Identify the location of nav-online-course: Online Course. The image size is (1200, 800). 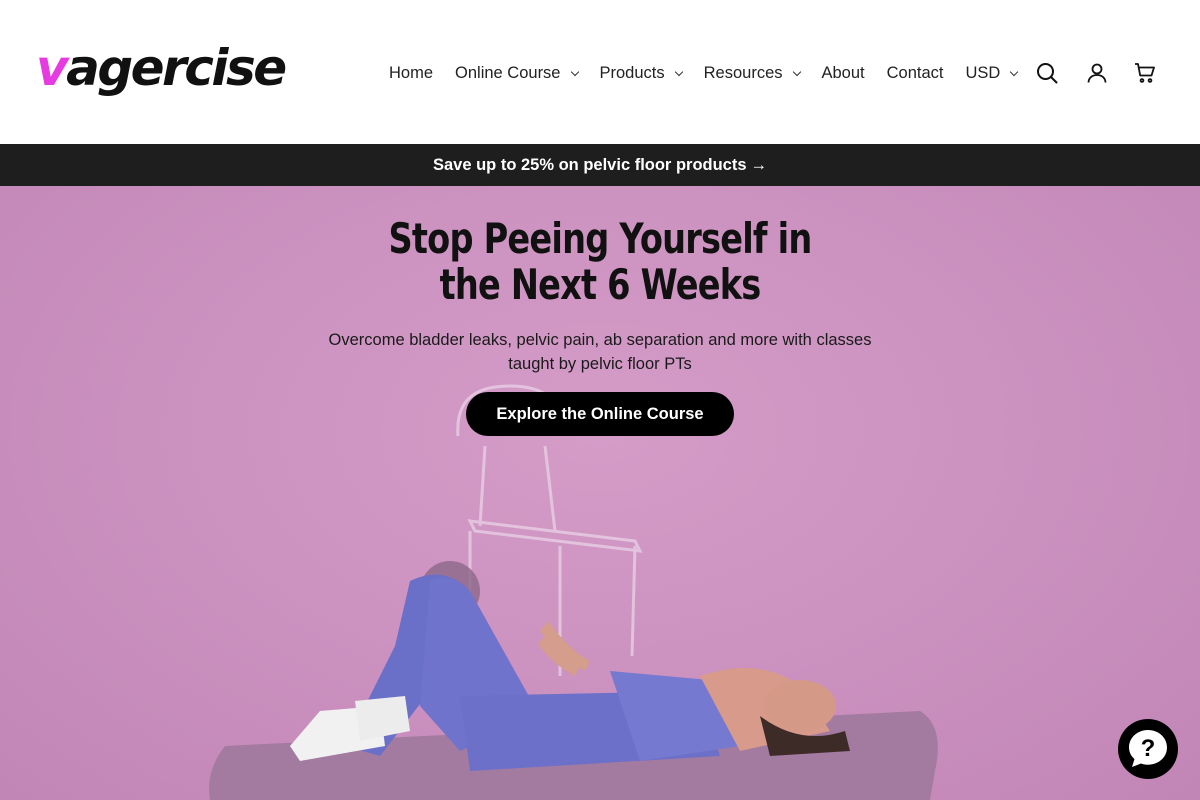
(516, 73).